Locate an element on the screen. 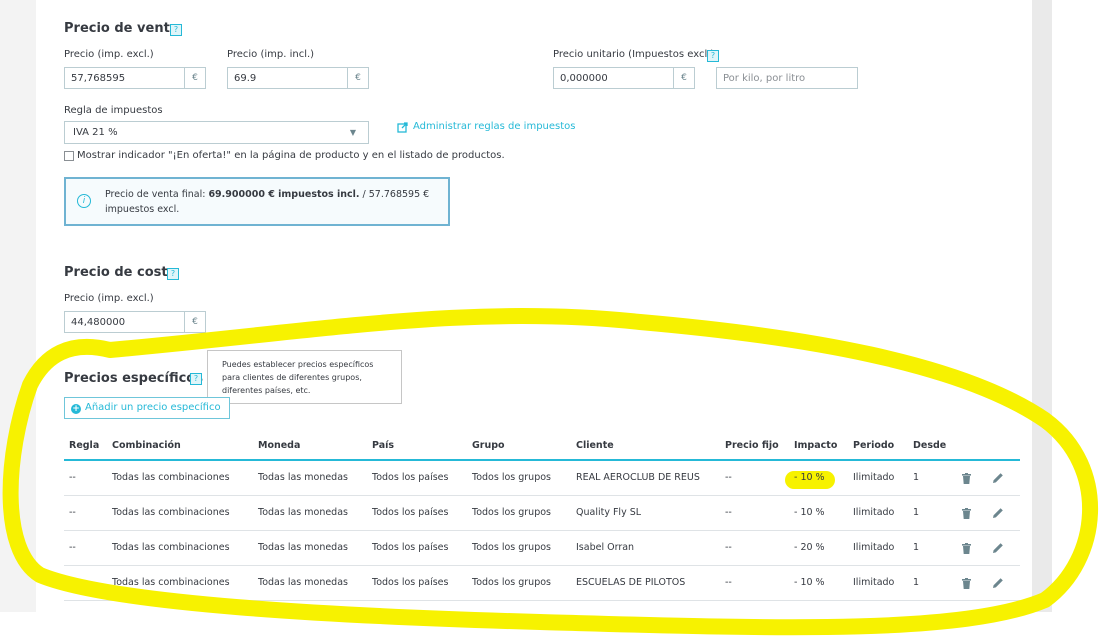 This screenshot has width=1100, height=642. external-link-icon is located at coordinates (402, 127).